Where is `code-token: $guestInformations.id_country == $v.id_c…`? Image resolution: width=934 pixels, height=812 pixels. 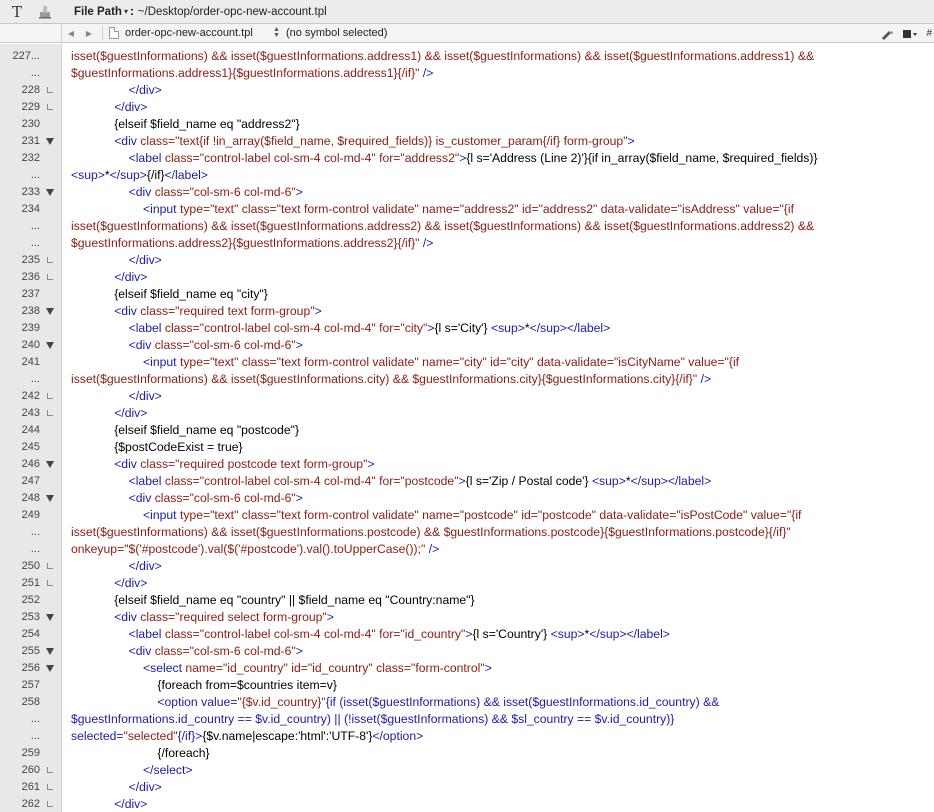
code-token: $guestInformations.id_country == $v.id_c… is located at coordinates (373, 719).